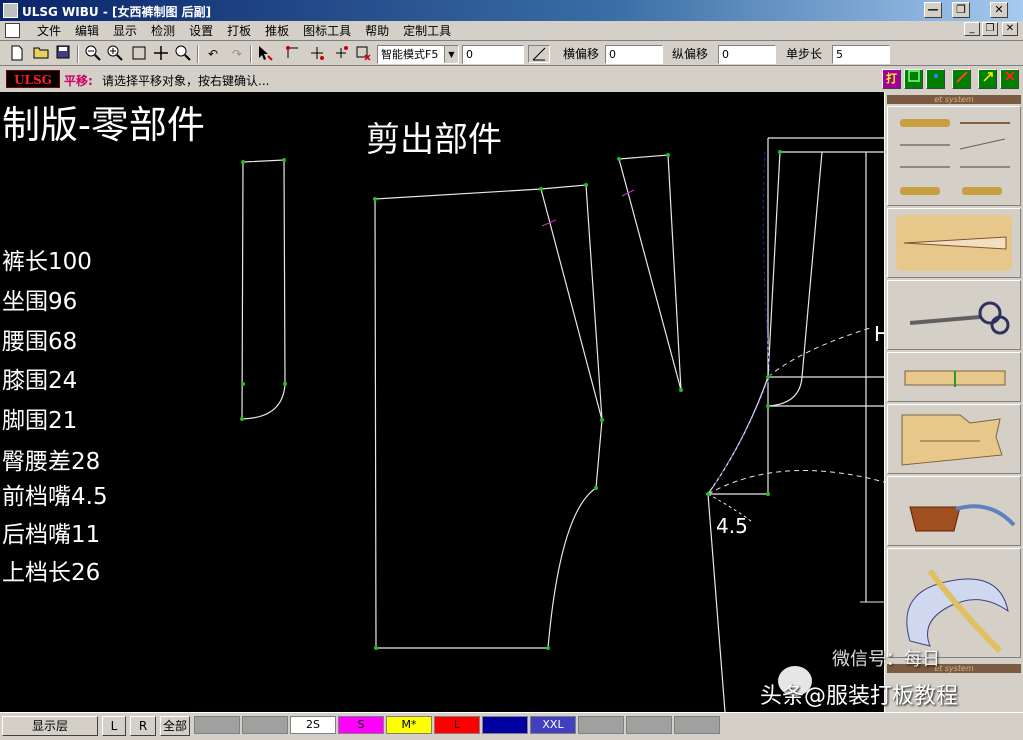 The image size is (1023, 740). I want to click on zoom-window-icon, so click(139, 54).